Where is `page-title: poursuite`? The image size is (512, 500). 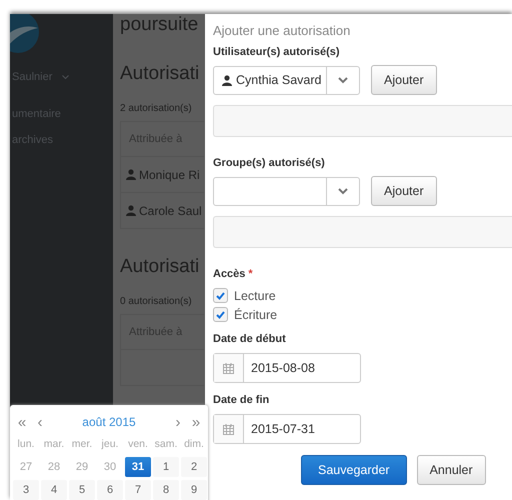
page-title: poursuite is located at coordinates (159, 25).